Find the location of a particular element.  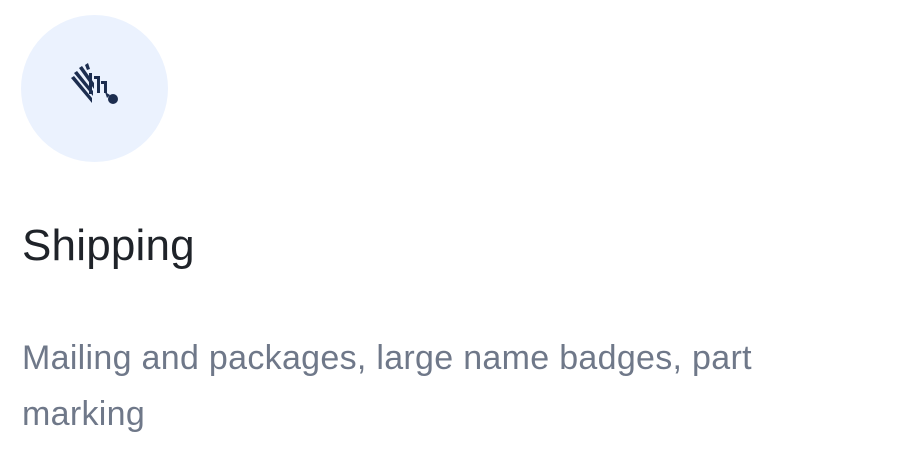

card-title: Shipping is located at coordinates (108, 245).